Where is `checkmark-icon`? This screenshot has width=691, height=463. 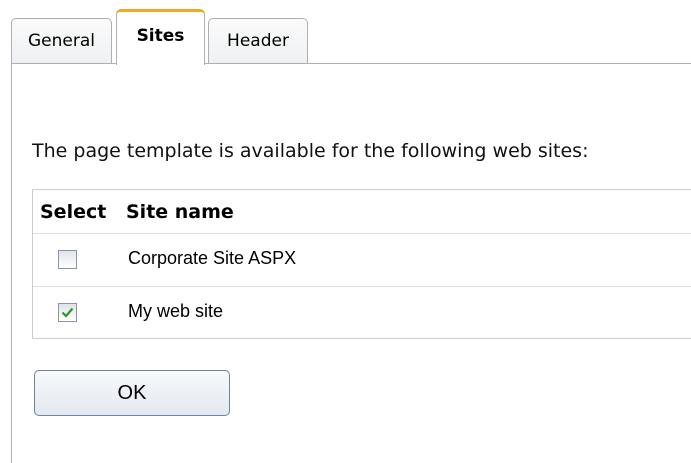
checkmark-icon is located at coordinates (67, 312).